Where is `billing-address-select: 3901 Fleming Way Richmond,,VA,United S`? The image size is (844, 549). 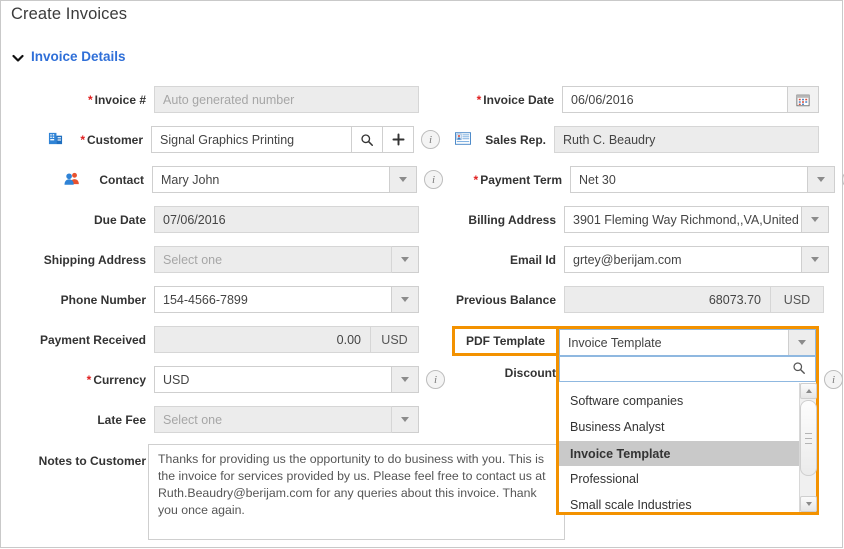 billing-address-select: 3901 Fleming Way Richmond,,VA,United S is located at coordinates (683, 219).